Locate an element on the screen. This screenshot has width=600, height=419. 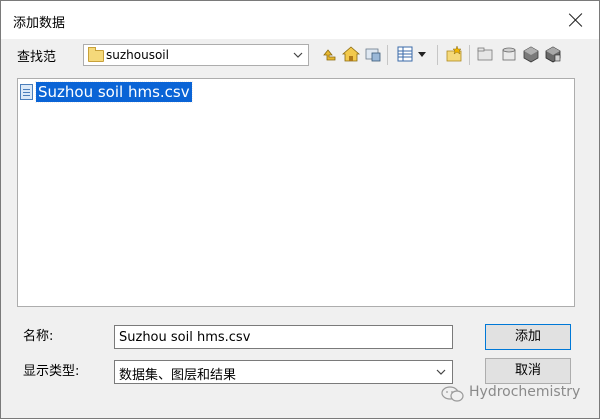
name-field is located at coordinates (283, 337).